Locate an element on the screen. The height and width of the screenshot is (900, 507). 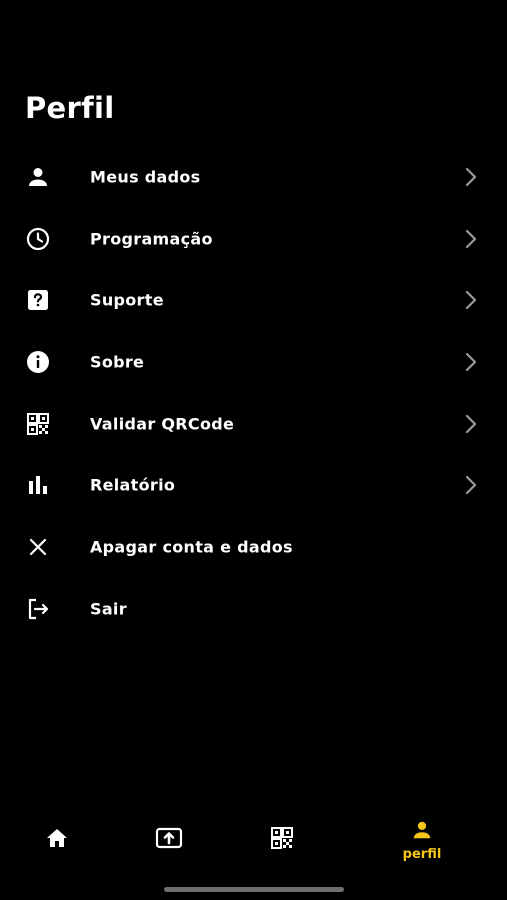
menu-item-validar-qrcode: Validar QRCode is located at coordinates (253, 424).